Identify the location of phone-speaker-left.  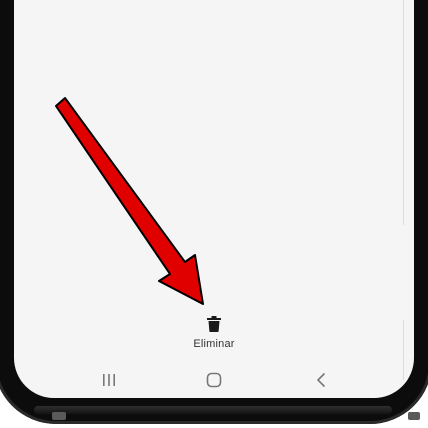
(59, 416).